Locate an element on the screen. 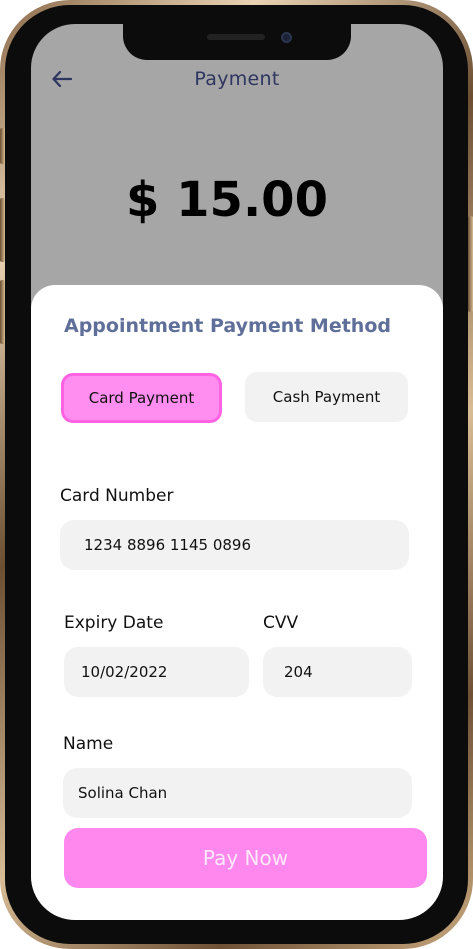  cvv-value: 204 is located at coordinates (298, 672).